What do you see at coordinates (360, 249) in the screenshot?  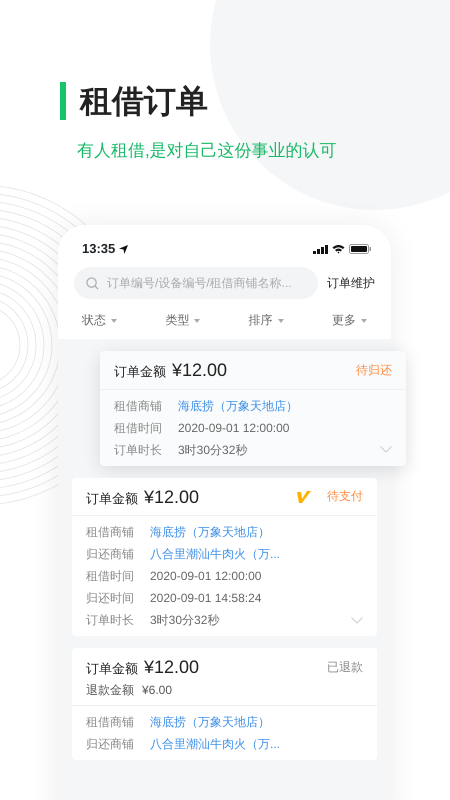 I see `battery-icon` at bounding box center [360, 249].